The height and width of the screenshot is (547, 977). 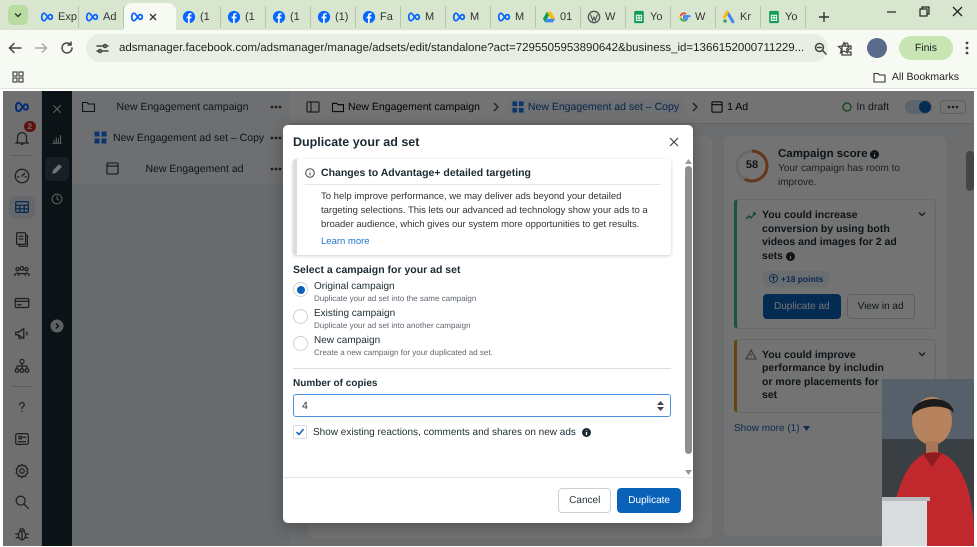 I want to click on recommendation-text: set, so click(x=770, y=396).